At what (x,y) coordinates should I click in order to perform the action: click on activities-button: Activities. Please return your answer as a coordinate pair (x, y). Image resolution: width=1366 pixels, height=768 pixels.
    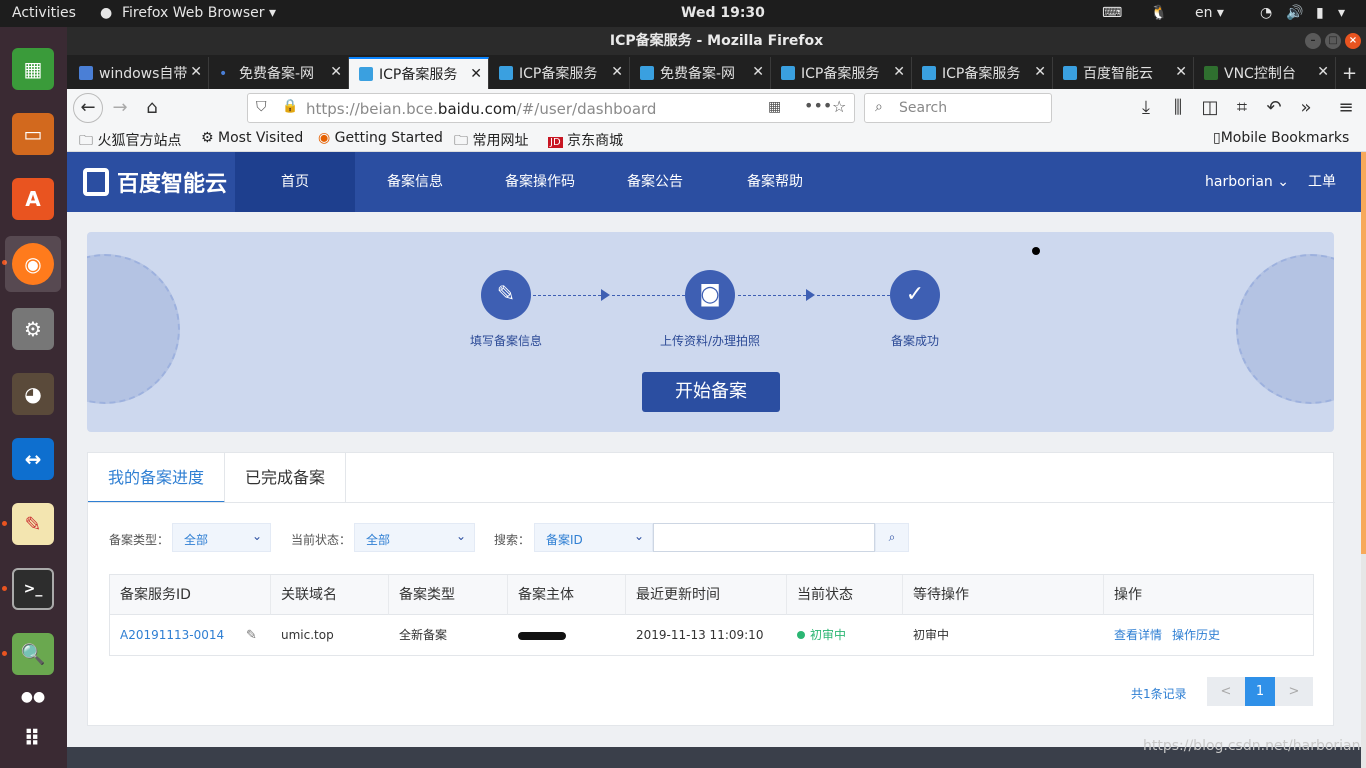
    Looking at the image, I should click on (44, 13).